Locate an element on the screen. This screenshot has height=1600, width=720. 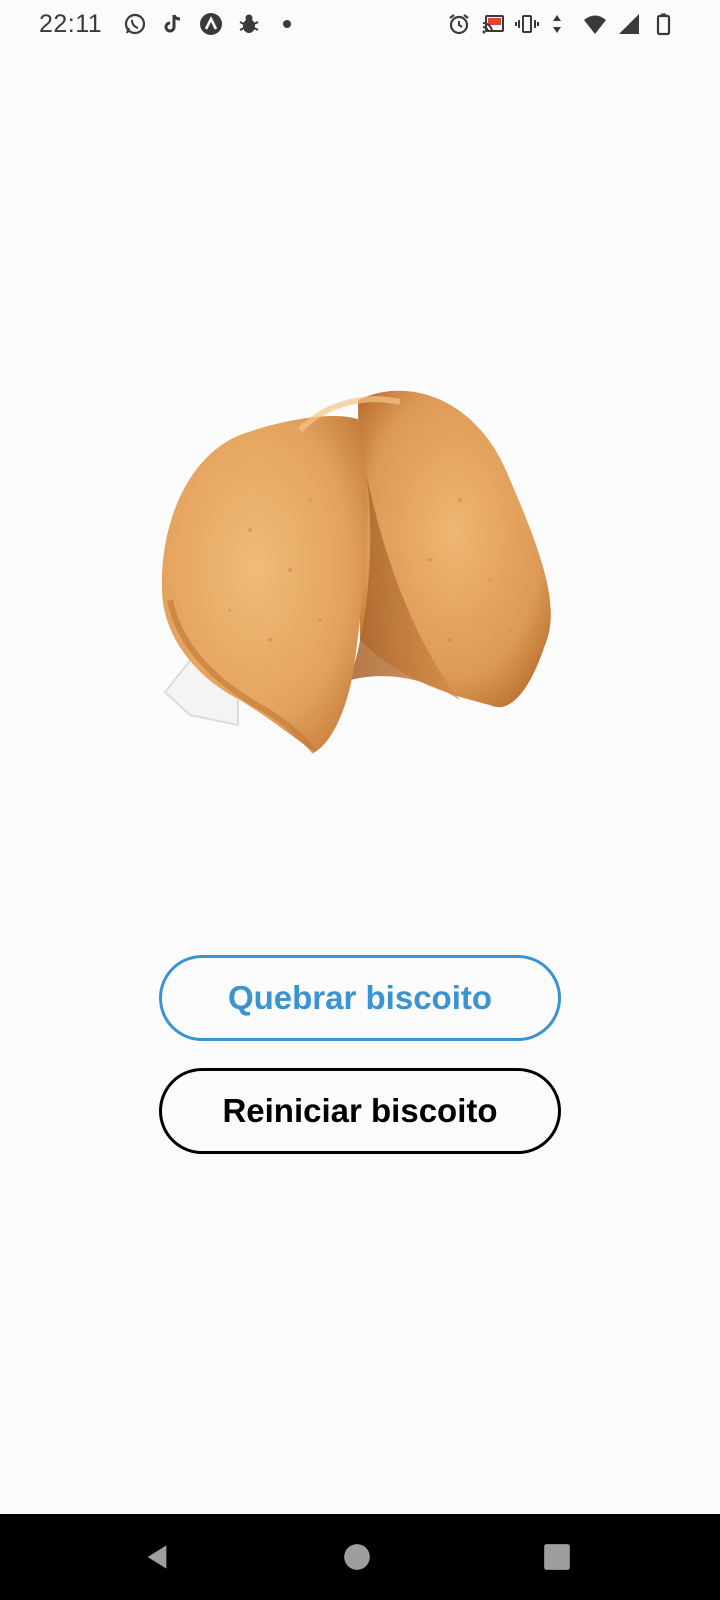
reset-cookie-button: Reiniciar biscoito is located at coordinates (360, 1111).